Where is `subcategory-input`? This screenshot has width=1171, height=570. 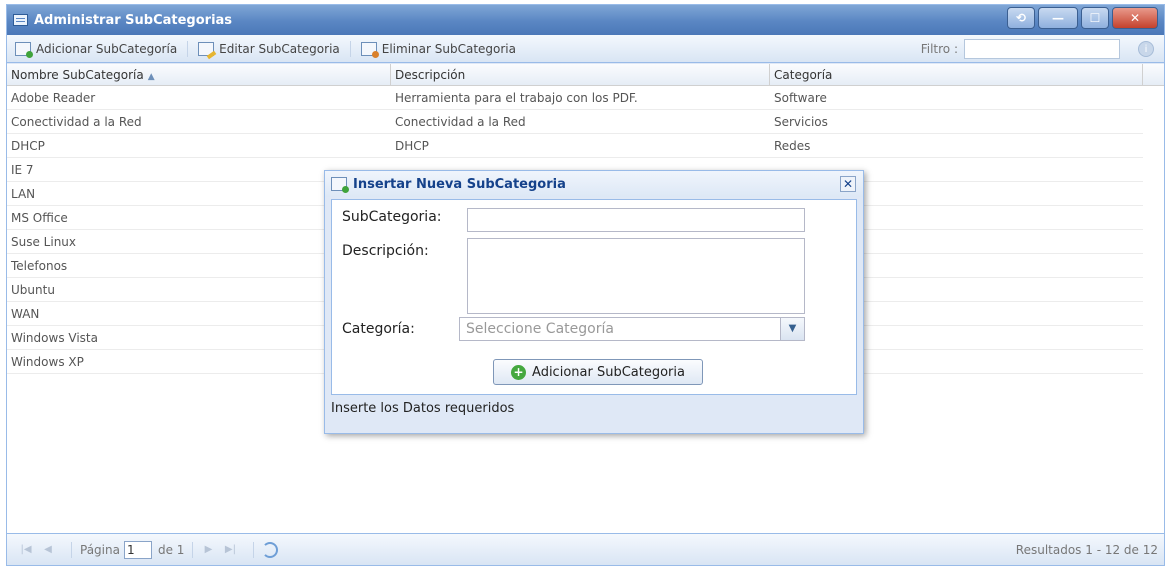
subcategory-input is located at coordinates (636, 220).